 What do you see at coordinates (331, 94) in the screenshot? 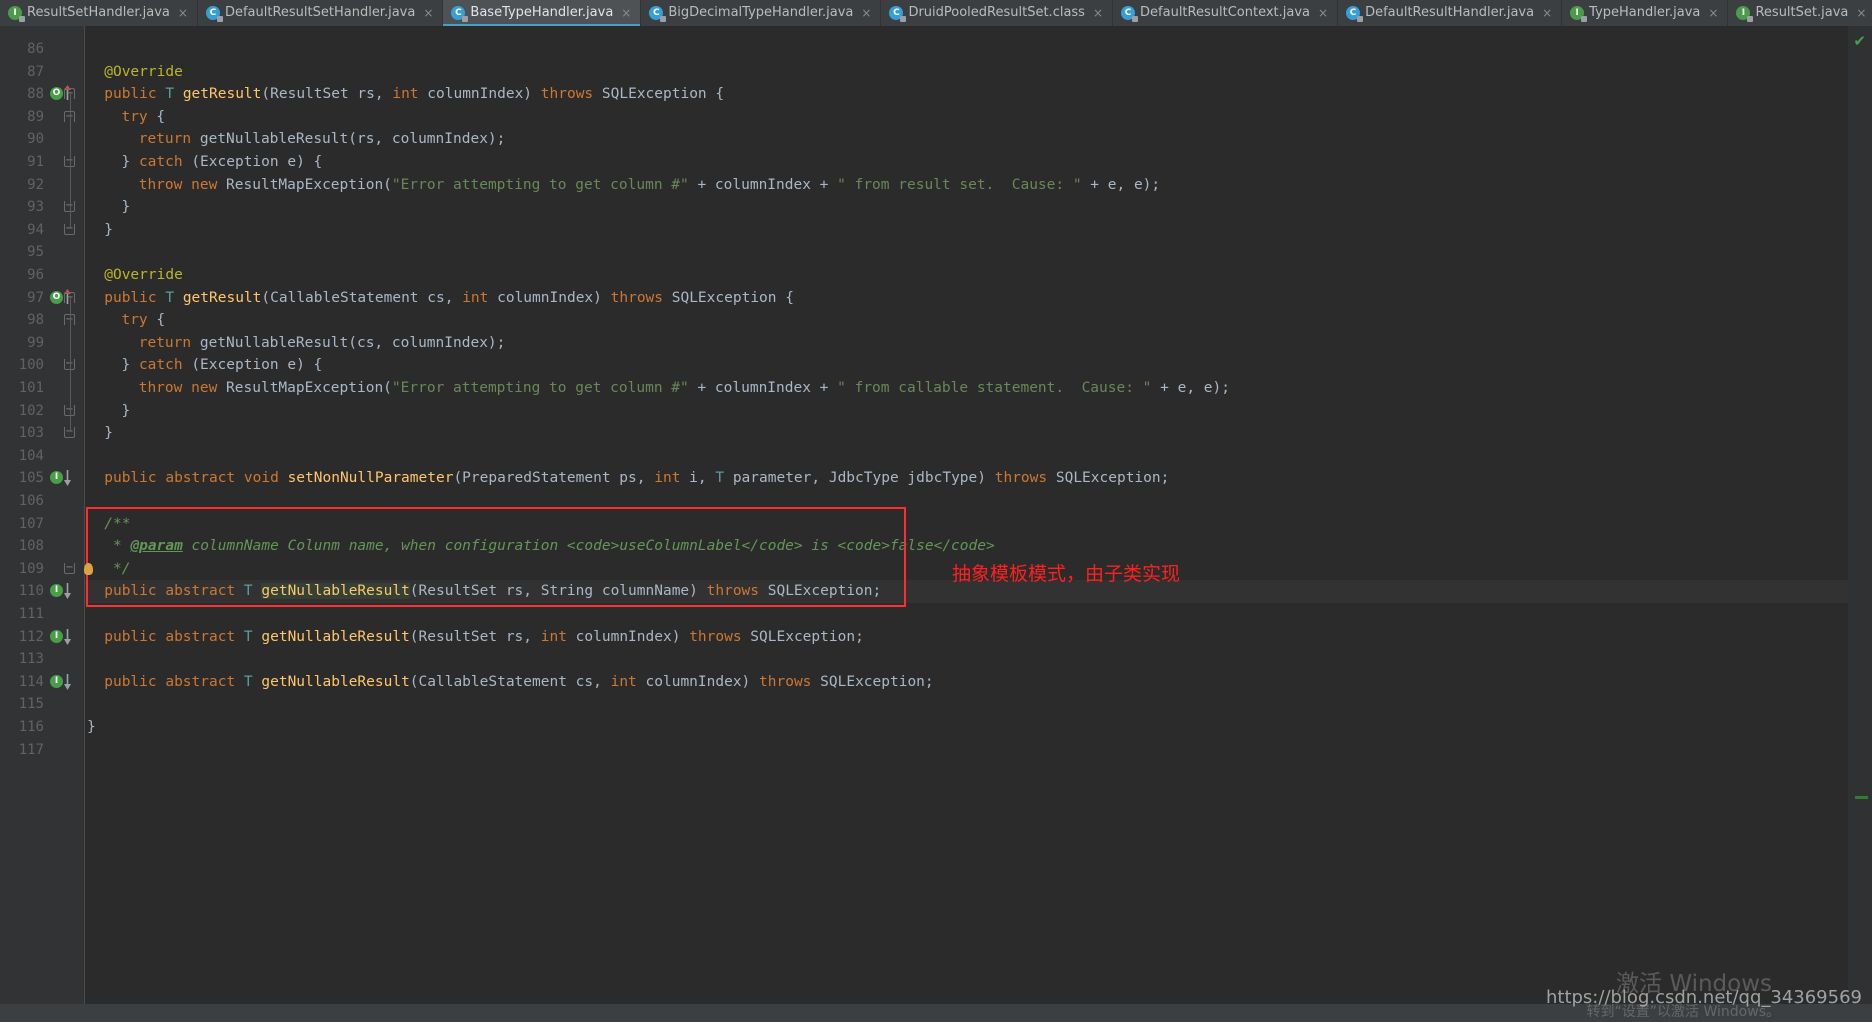
I see `code-token: ResultSet rs,` at bounding box center [331, 94].